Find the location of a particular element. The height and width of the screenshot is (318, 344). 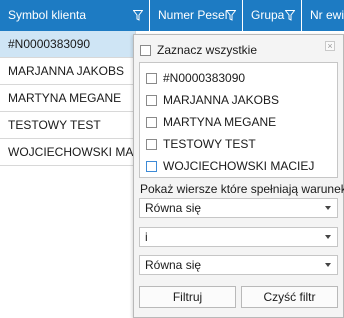

list-item: MARTYNA MEGANE is located at coordinates (211, 122).